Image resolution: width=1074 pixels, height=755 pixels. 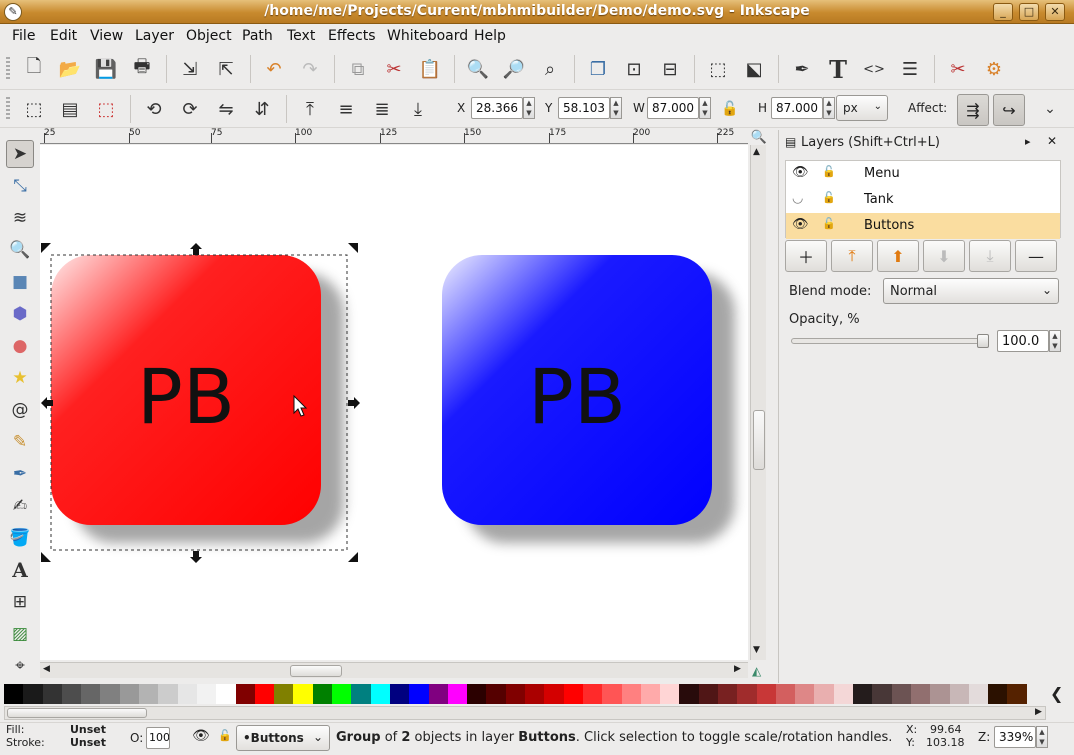 What do you see at coordinates (1009, 110) in the screenshot?
I see `affect-corners-button: ↪` at bounding box center [1009, 110].